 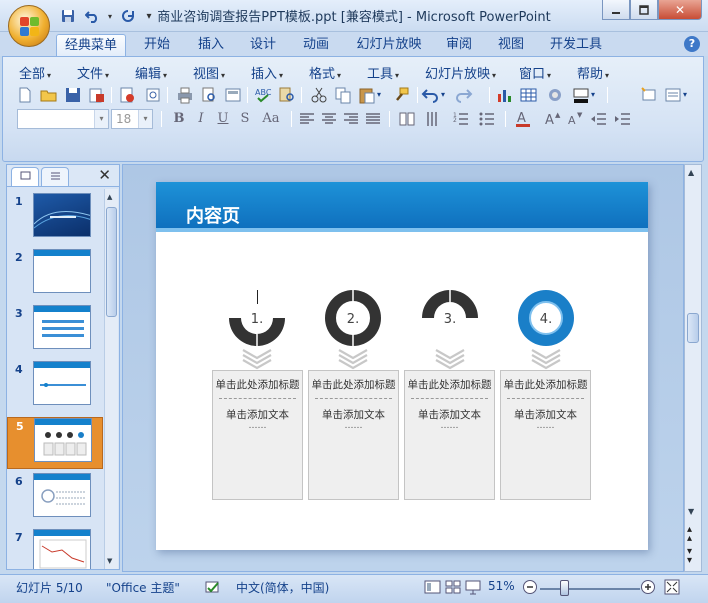 What do you see at coordinates (389, 45) in the screenshot?
I see `tab-slideshow: 幻灯片放映` at bounding box center [389, 45].